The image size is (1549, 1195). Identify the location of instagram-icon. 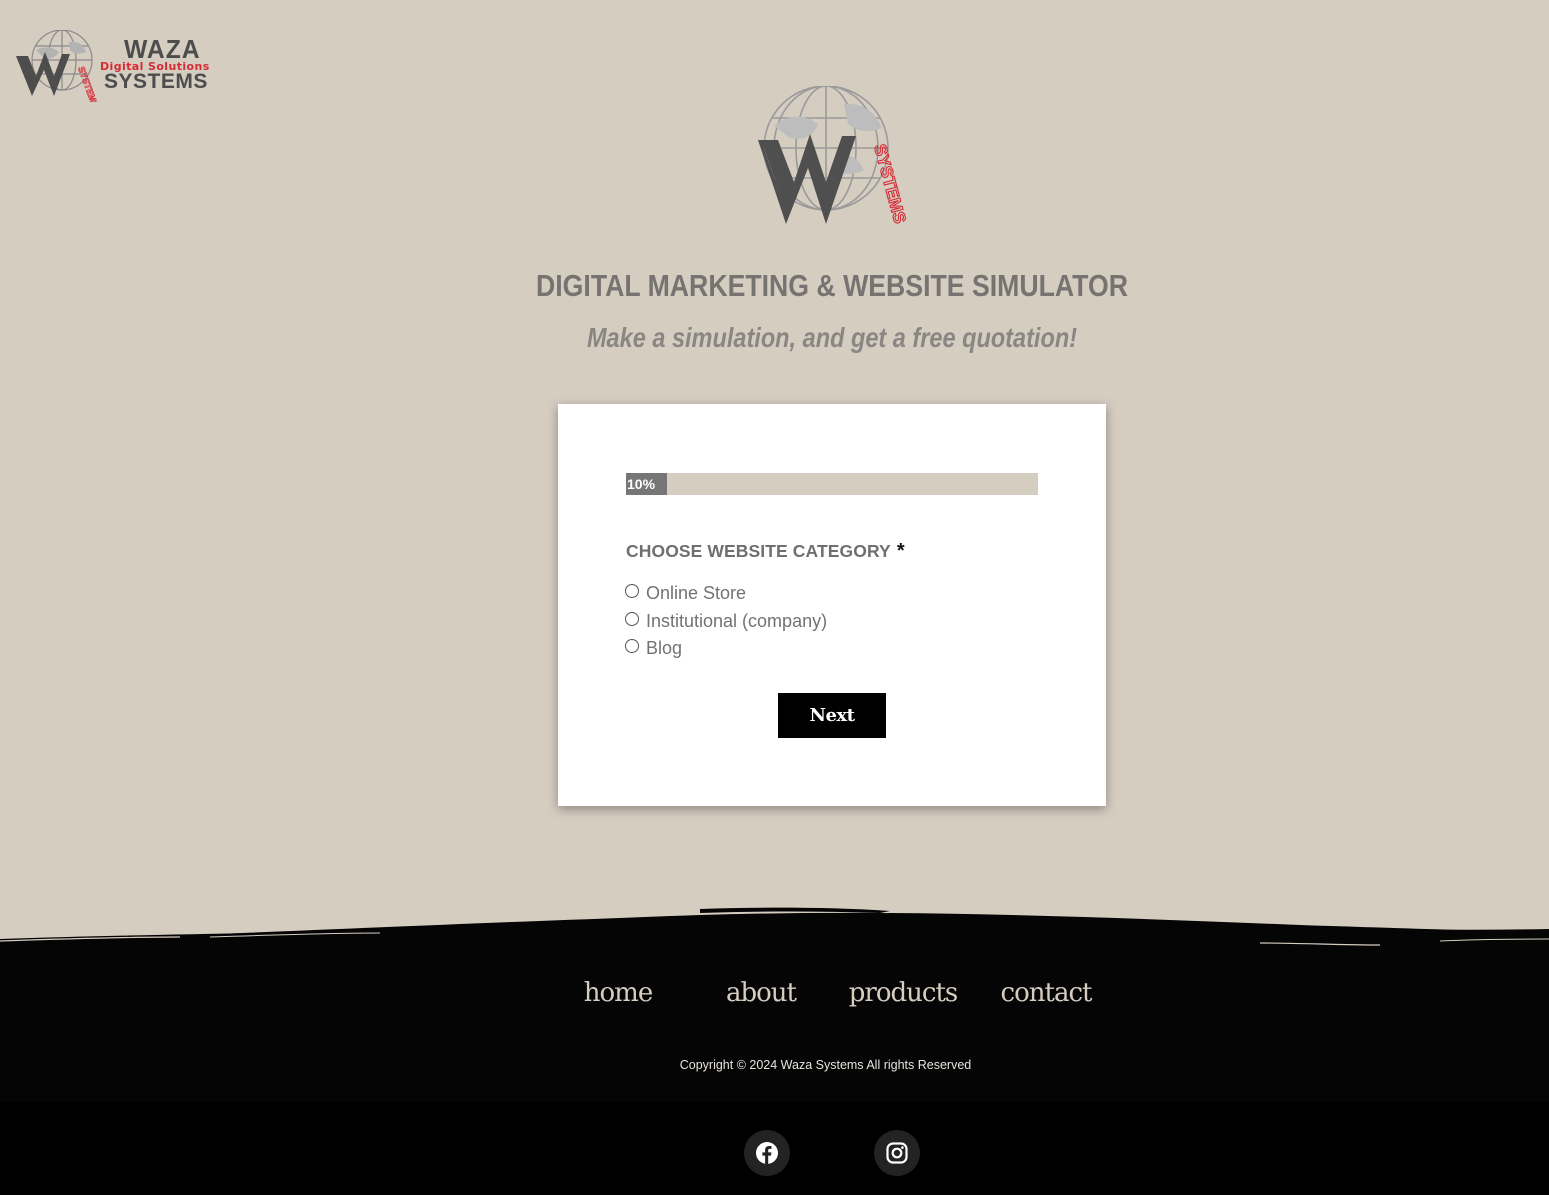
(897, 1153).